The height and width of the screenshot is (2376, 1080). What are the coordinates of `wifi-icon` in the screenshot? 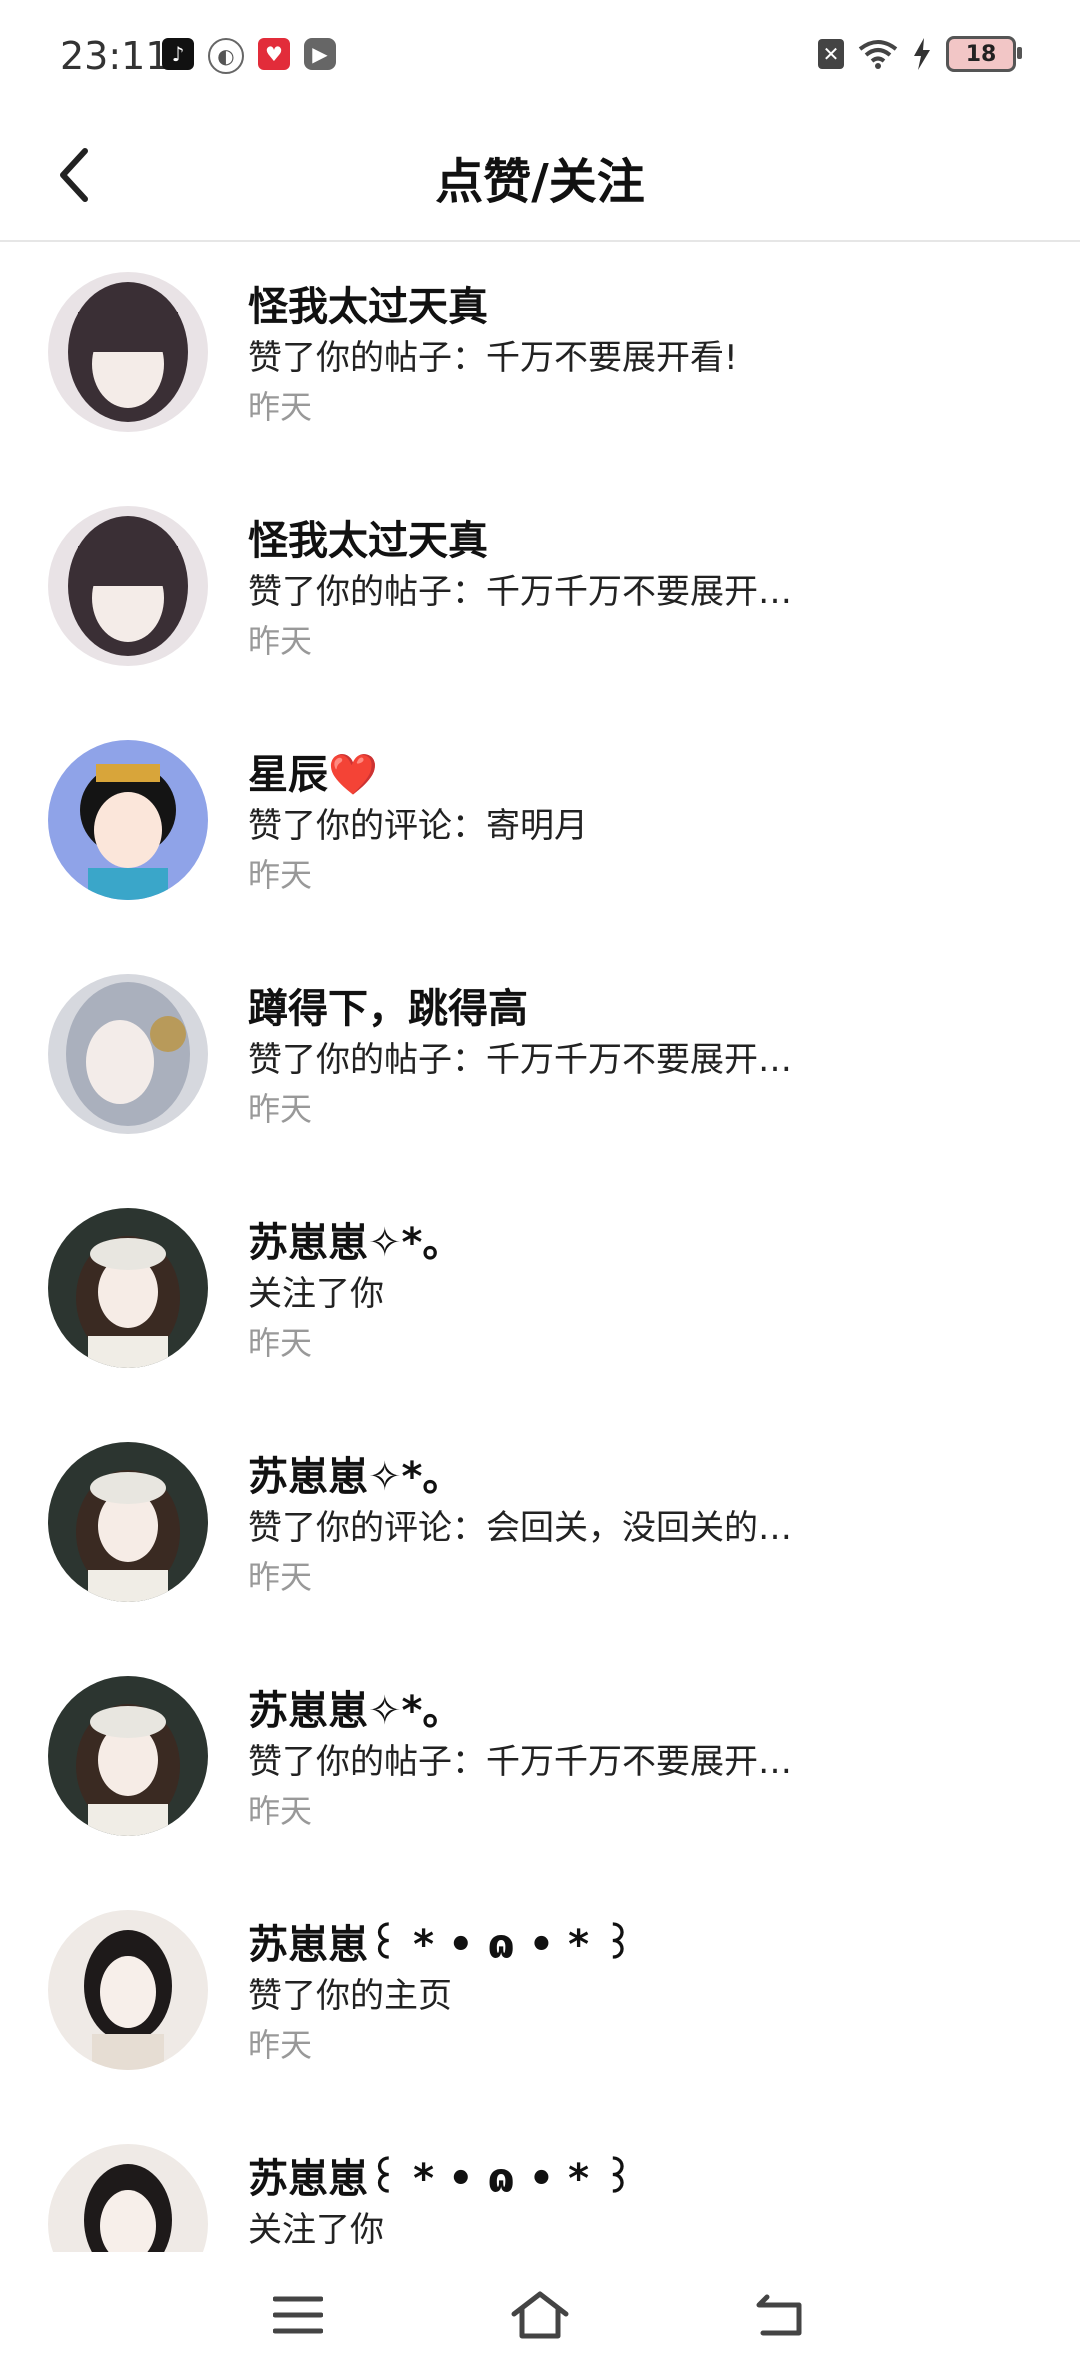 It's located at (878, 54).